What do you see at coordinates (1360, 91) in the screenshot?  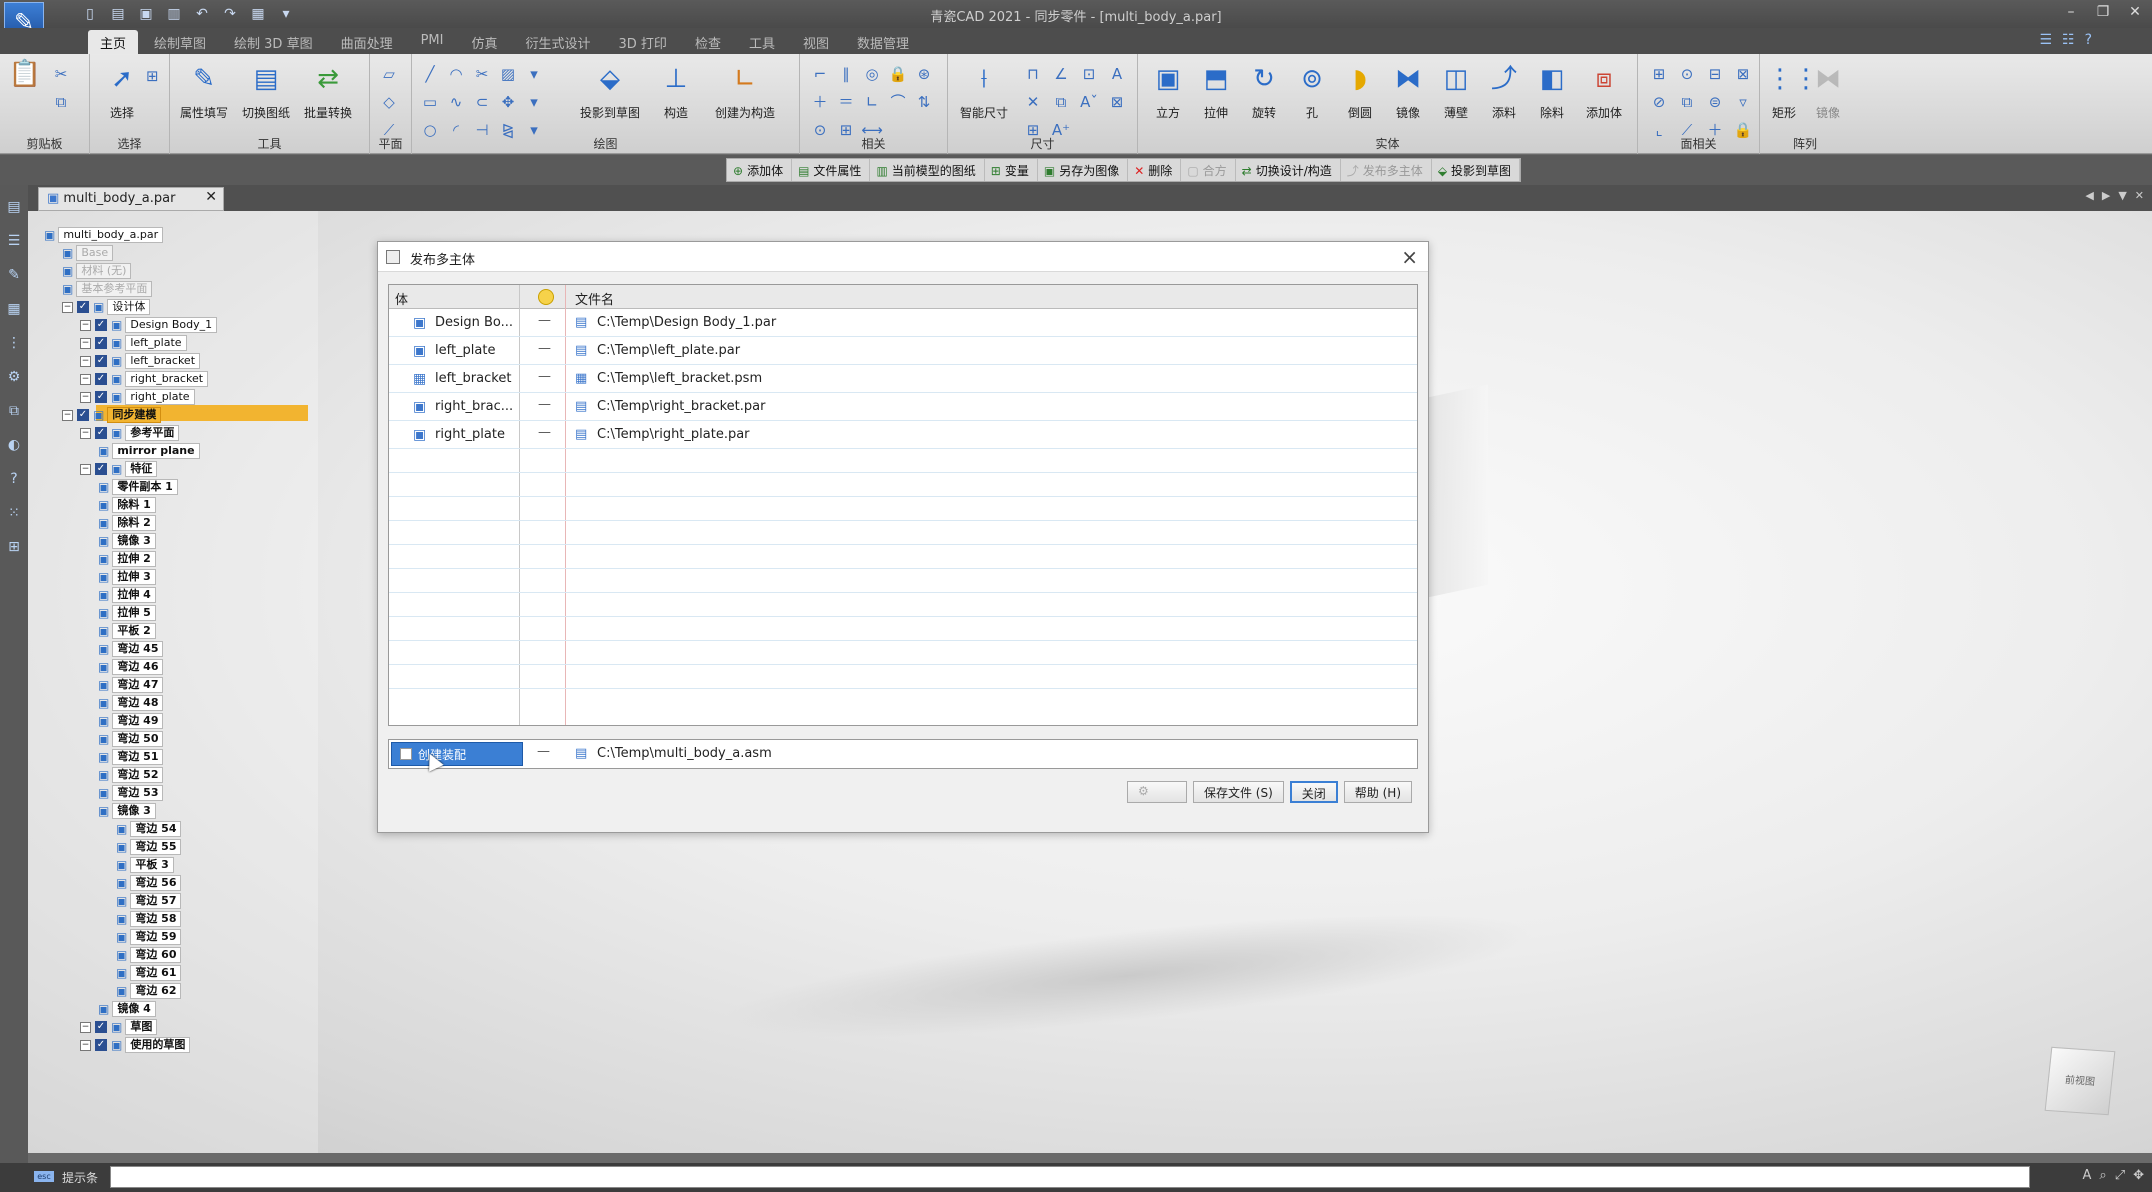 I see `round-button: ◗ 倒圆` at bounding box center [1360, 91].